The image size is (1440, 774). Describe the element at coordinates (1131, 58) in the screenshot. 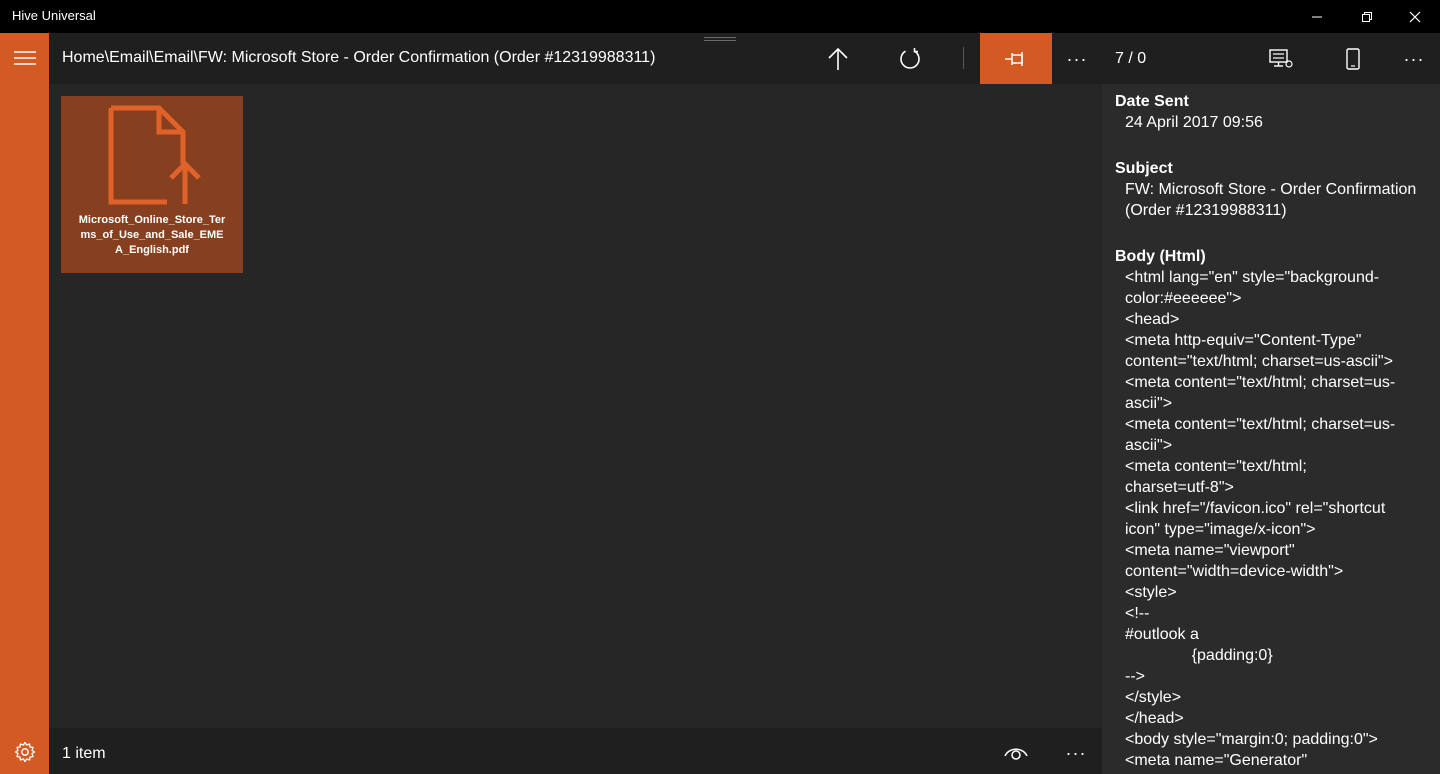

I see `item-counter: 7 / 0` at that location.